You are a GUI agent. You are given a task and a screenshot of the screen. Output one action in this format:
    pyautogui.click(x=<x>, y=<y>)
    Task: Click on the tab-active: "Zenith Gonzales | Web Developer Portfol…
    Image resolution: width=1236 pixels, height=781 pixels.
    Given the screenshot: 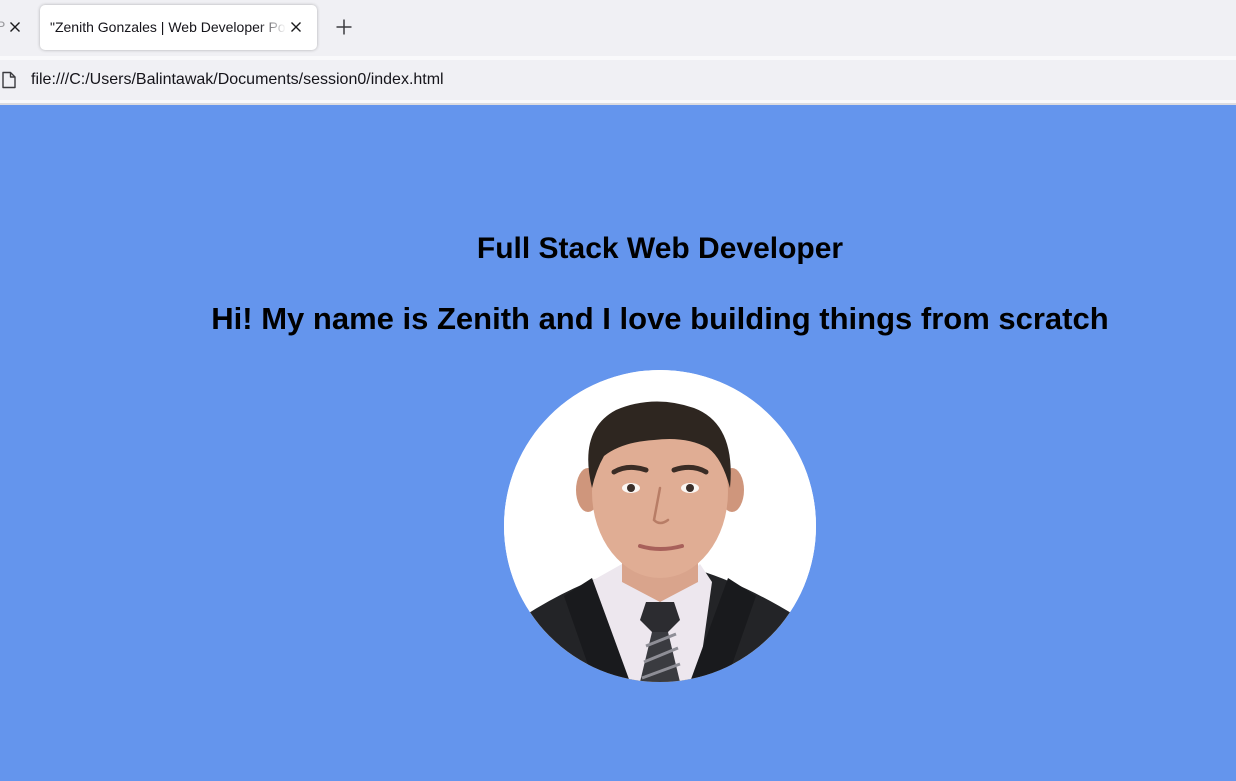 What is the action you would take?
    pyautogui.click(x=178, y=27)
    